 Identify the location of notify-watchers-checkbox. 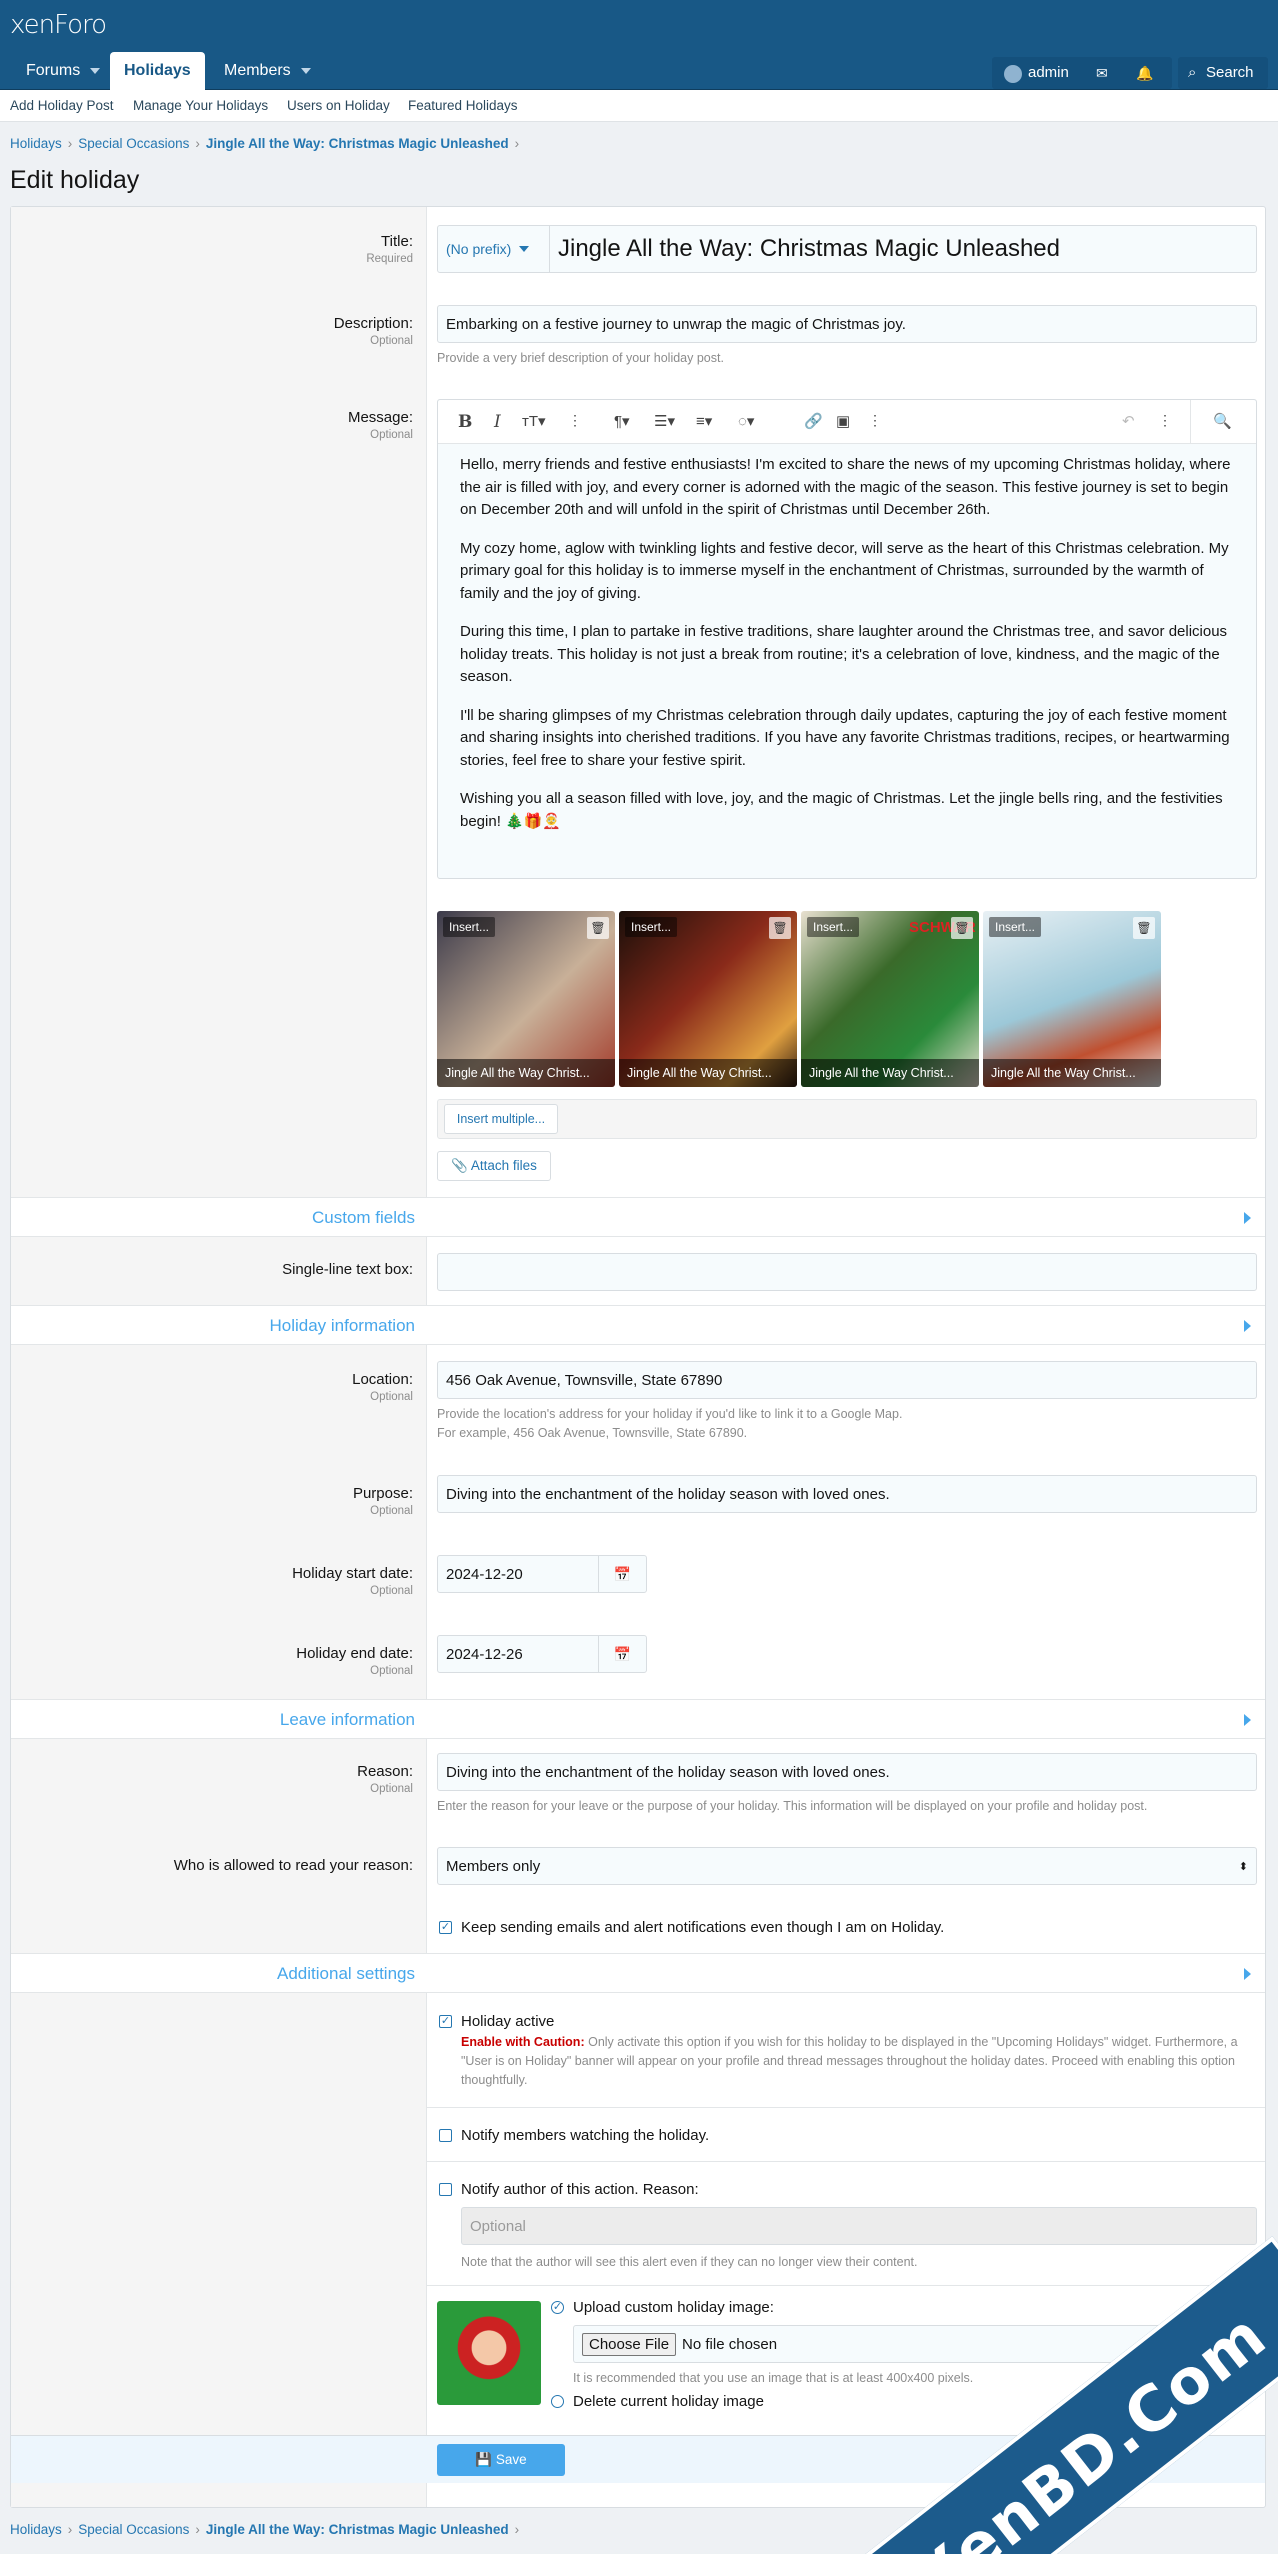
(445, 2135).